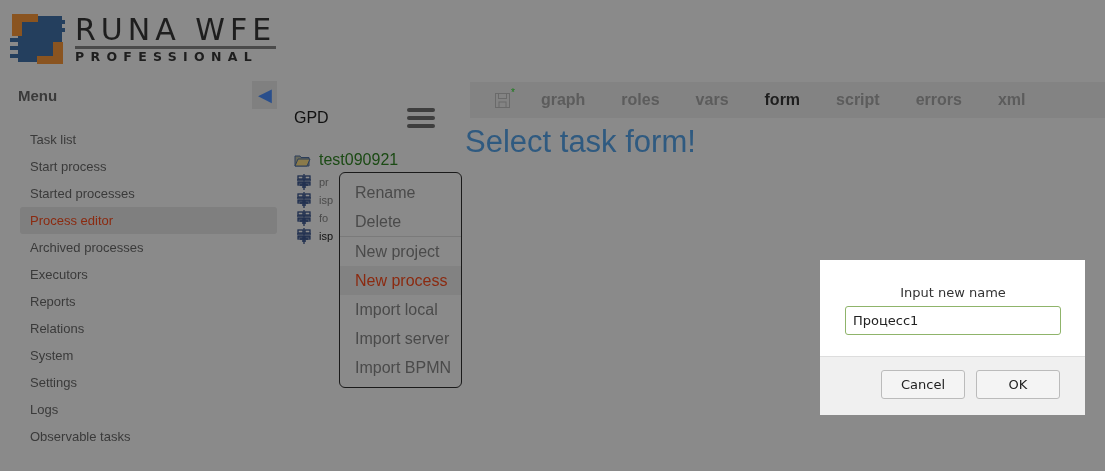 This screenshot has width=1105, height=471. I want to click on logo-subtitle: PROFESSIONAL, so click(167, 57).